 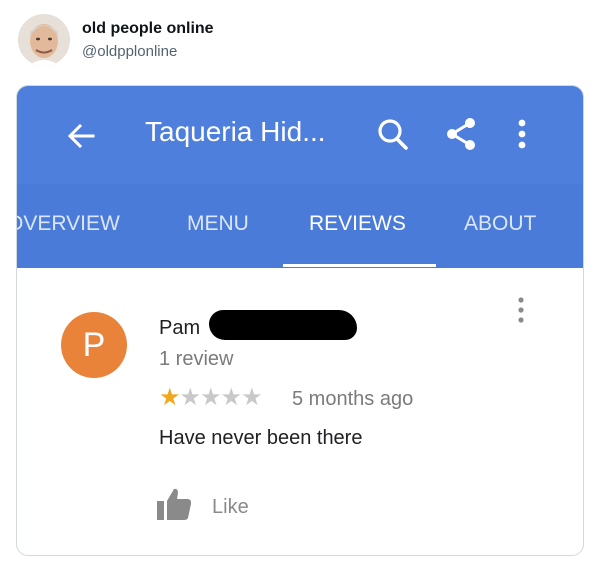 I want to click on search-icon, so click(x=393, y=134).